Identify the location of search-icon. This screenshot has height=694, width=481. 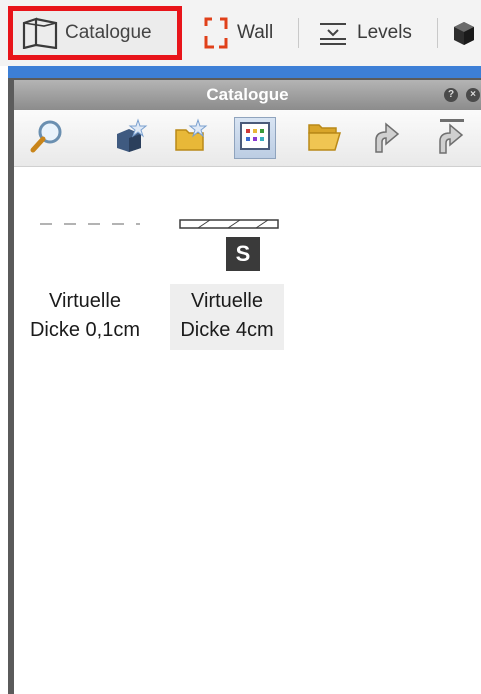
(47, 138).